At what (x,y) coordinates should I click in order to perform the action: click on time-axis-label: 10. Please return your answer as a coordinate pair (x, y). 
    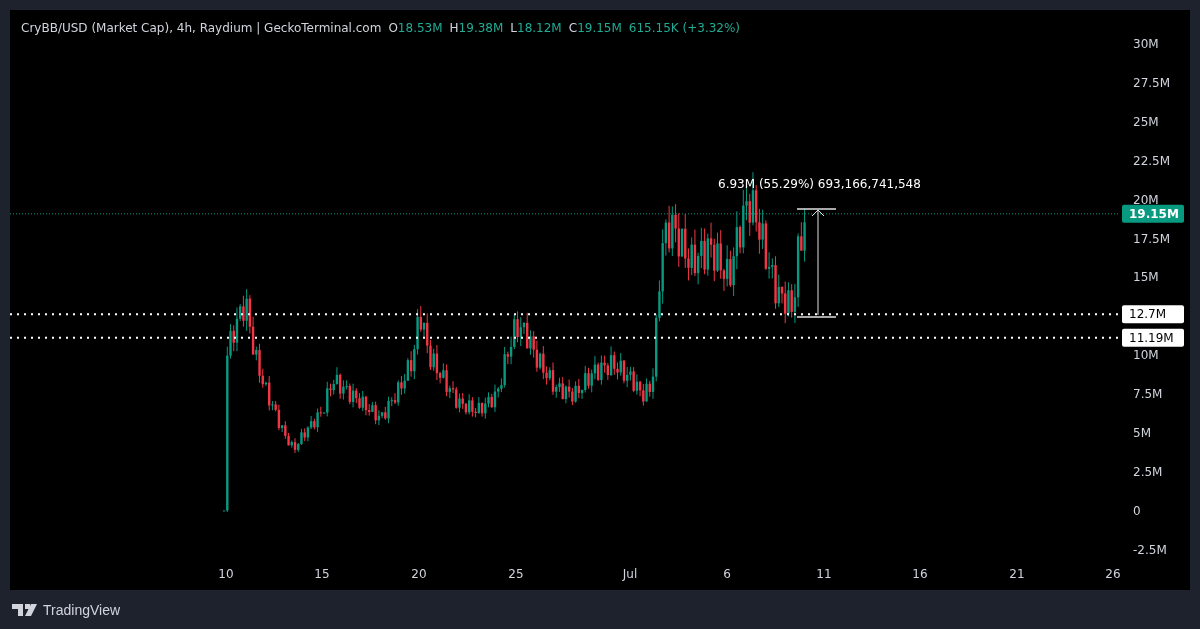
    Looking at the image, I should click on (226, 574).